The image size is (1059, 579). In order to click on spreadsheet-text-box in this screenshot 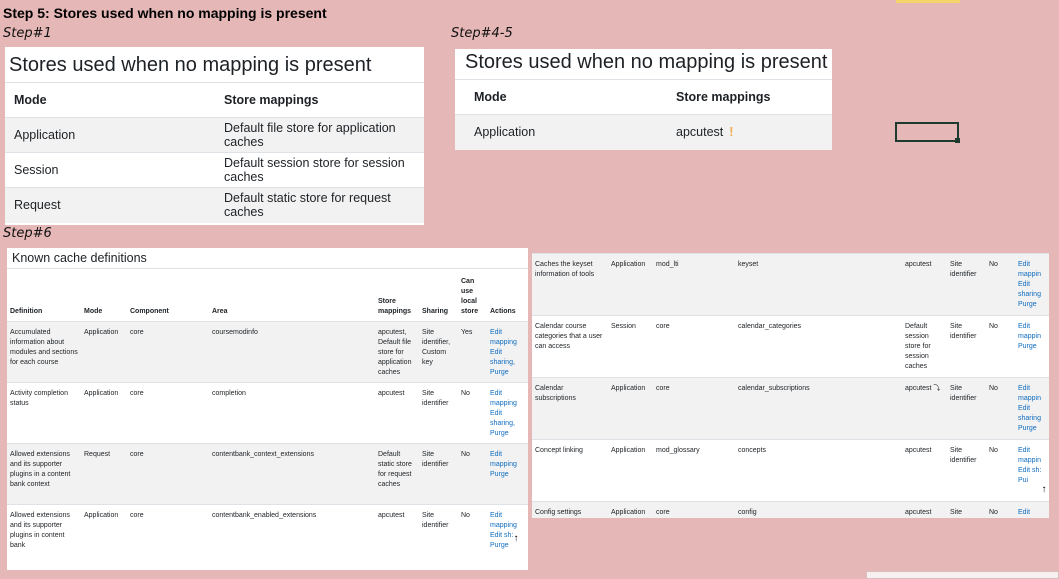, I will do `click(962, 575)`.